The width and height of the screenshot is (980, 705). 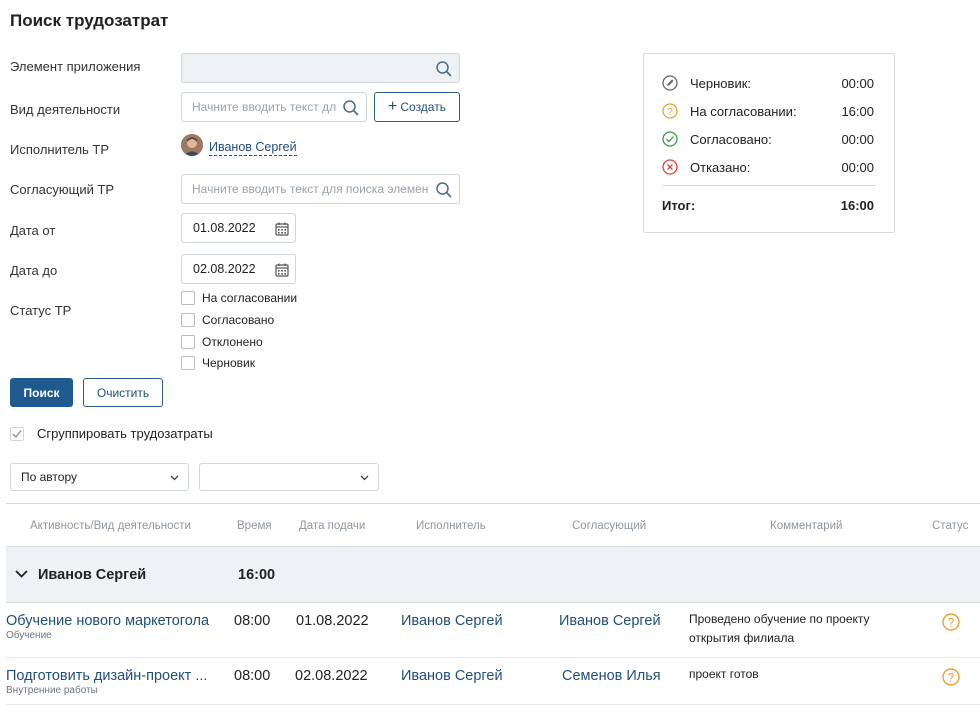 I want to click on group-toggle: Сгруппировать трудозатраты, so click(x=111, y=433).